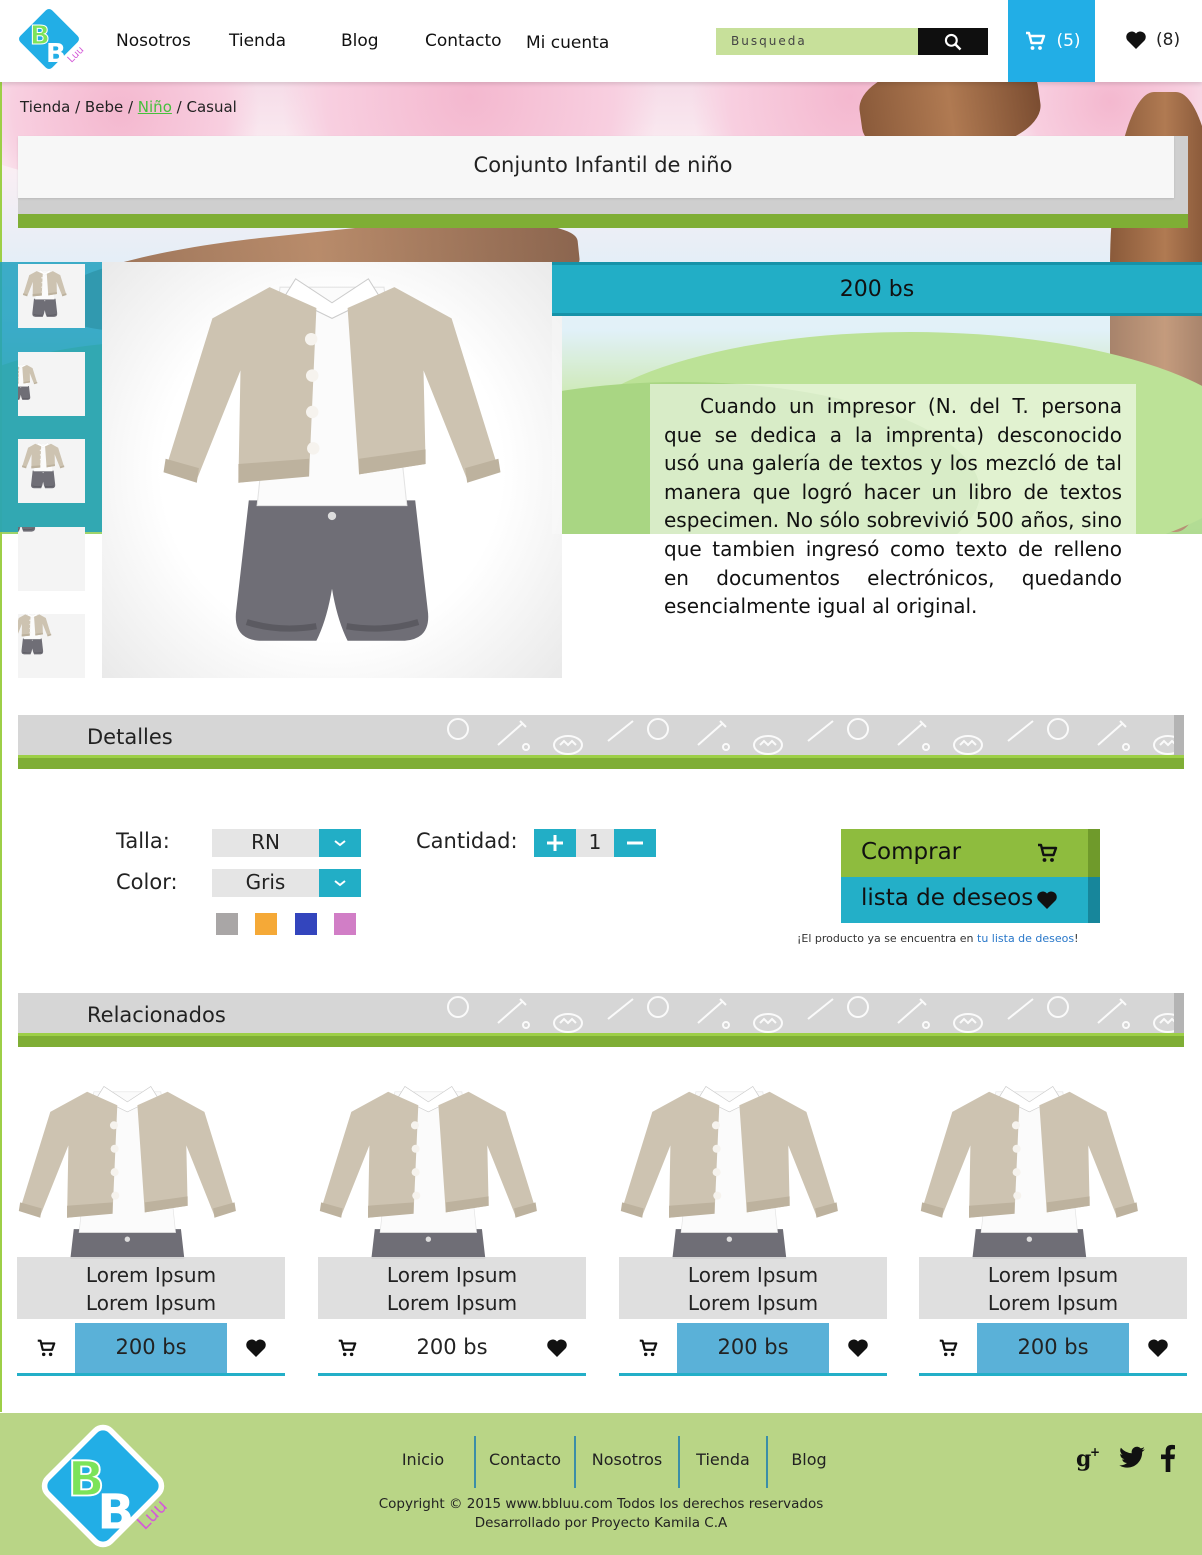  Describe the element at coordinates (603, 165) in the screenshot. I see `product-title: Conjunto Infantil de niño` at that location.